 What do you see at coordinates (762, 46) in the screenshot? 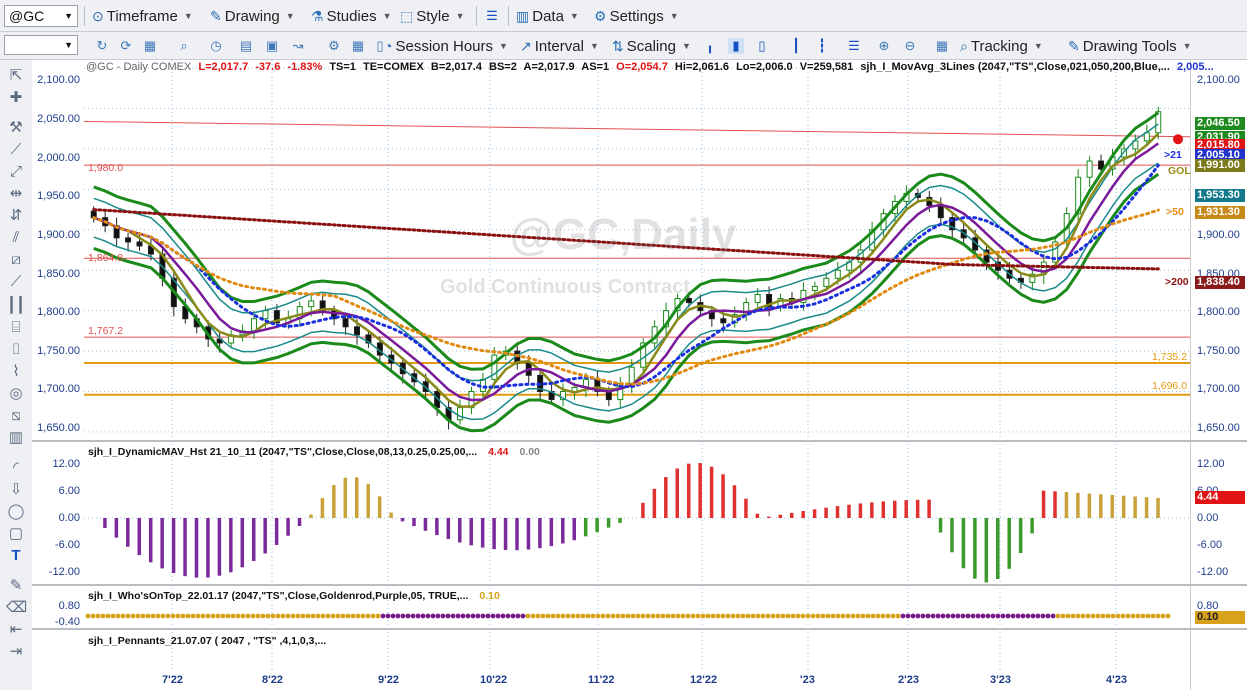
I see `hollow-candle-icon: ▯` at bounding box center [762, 46].